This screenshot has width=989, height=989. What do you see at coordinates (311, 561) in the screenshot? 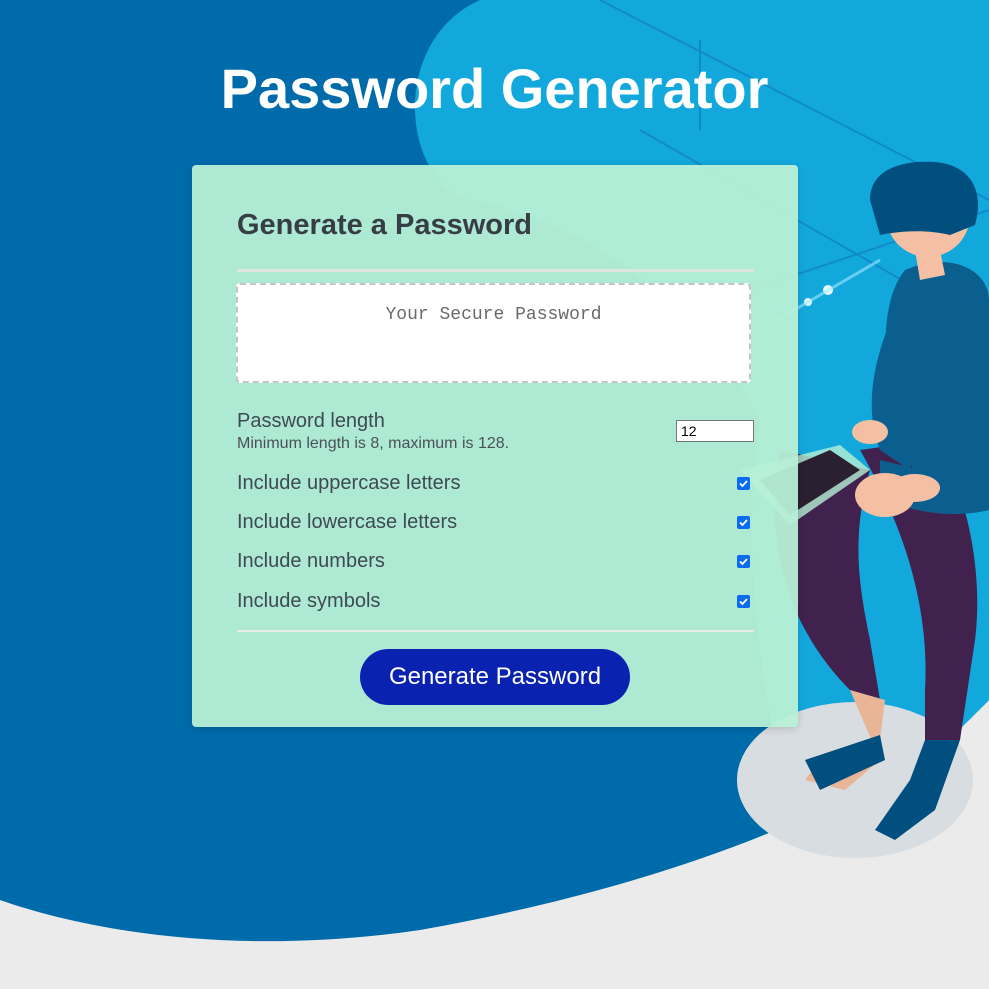
I see `option-label: Include numbers` at bounding box center [311, 561].